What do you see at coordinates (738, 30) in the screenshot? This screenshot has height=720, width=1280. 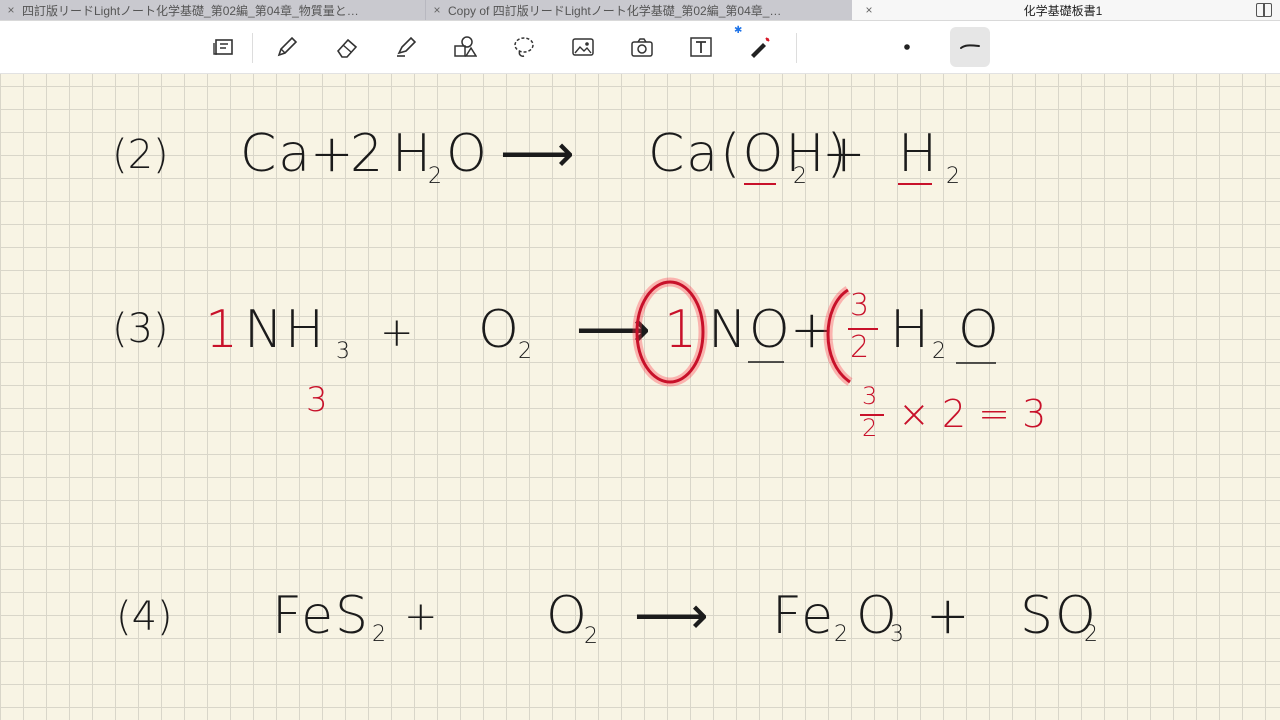 I see `bluetooth-icon: ✱` at bounding box center [738, 30].